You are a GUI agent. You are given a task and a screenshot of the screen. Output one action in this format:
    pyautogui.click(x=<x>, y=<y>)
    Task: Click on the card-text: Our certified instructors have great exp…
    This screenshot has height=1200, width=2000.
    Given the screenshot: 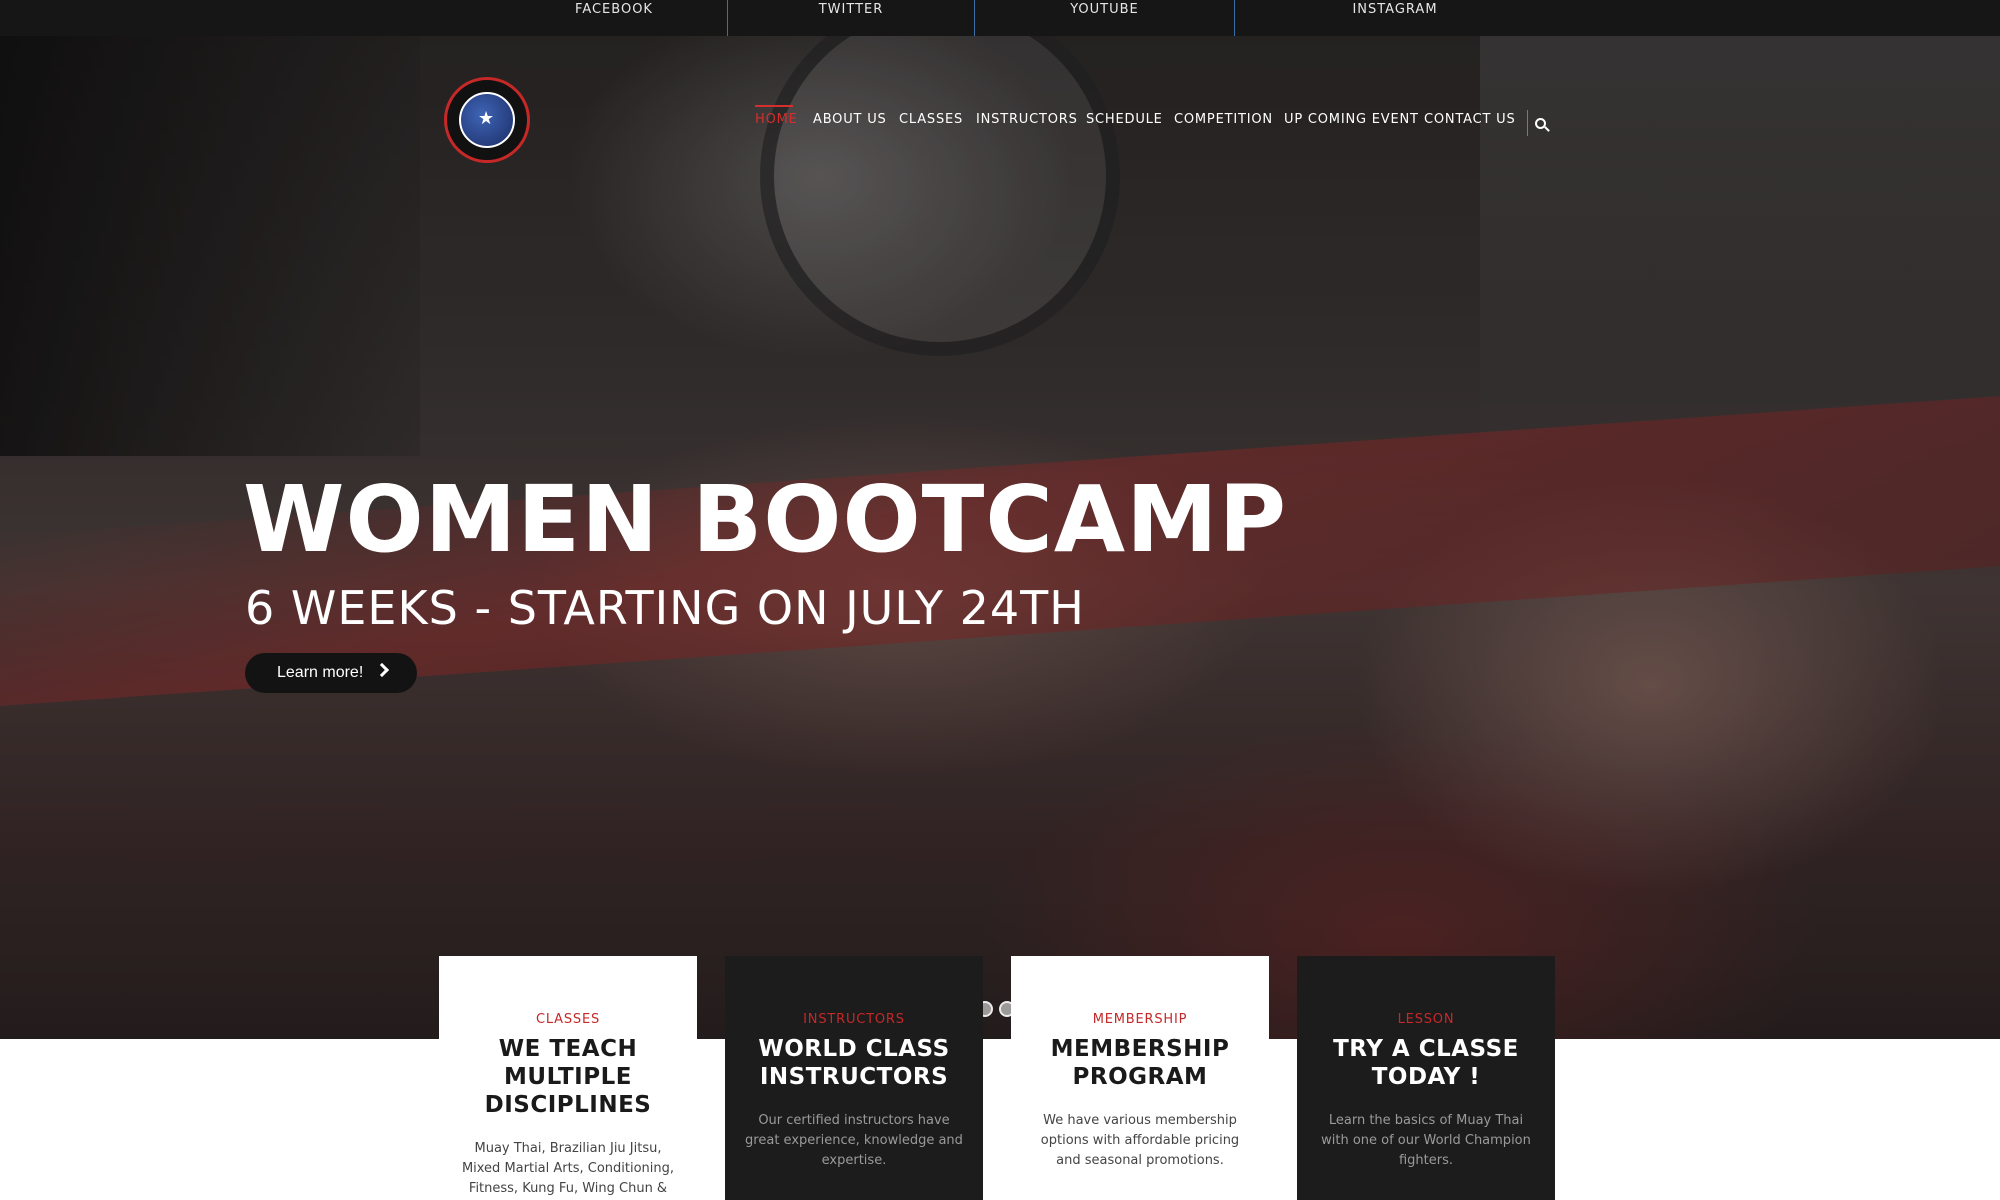 What is the action you would take?
    pyautogui.click(x=854, y=1140)
    